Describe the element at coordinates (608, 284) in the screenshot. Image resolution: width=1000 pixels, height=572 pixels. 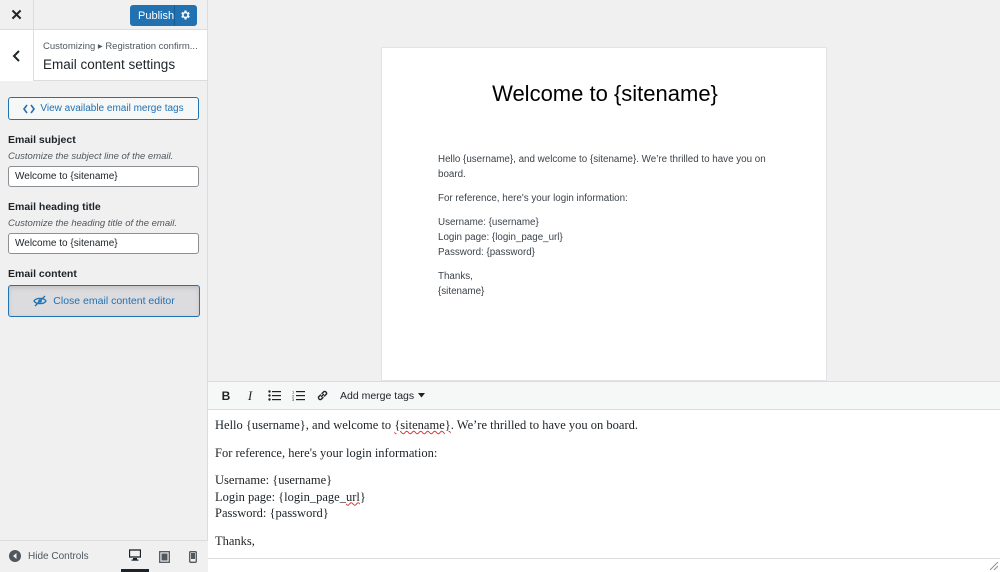
I see `email-signoff: Thanks, {sitename}` at that location.